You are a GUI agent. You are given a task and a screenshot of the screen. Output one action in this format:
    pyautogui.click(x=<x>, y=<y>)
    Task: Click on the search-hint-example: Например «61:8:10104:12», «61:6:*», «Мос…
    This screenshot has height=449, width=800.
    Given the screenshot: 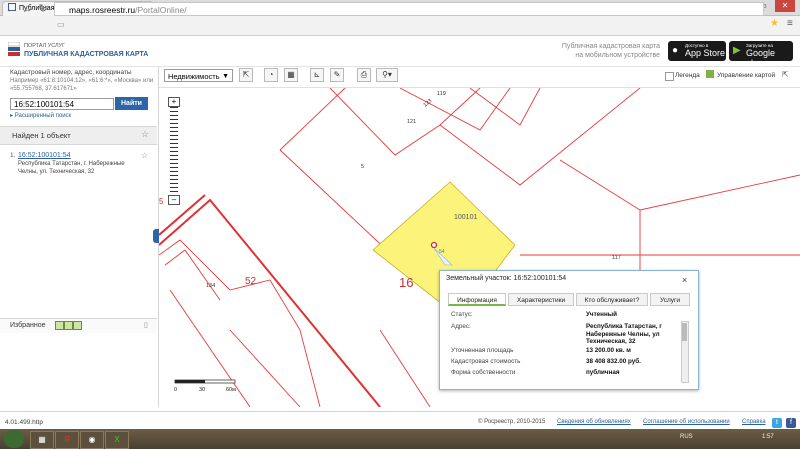 What is the action you would take?
    pyautogui.click(x=82, y=85)
    